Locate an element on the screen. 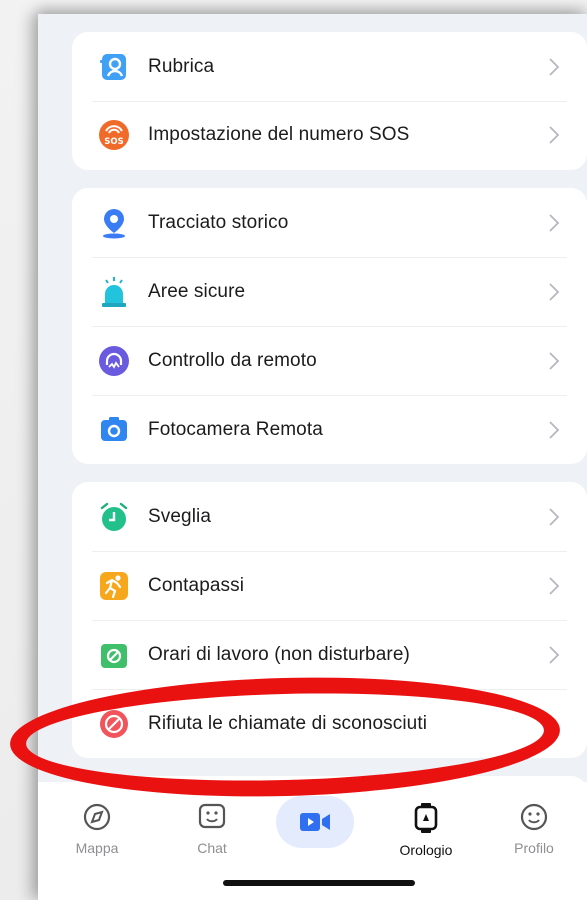 The image size is (587, 900). menu-item-sos-number: SOS Impostazione del numero SOS is located at coordinates (329, 135).